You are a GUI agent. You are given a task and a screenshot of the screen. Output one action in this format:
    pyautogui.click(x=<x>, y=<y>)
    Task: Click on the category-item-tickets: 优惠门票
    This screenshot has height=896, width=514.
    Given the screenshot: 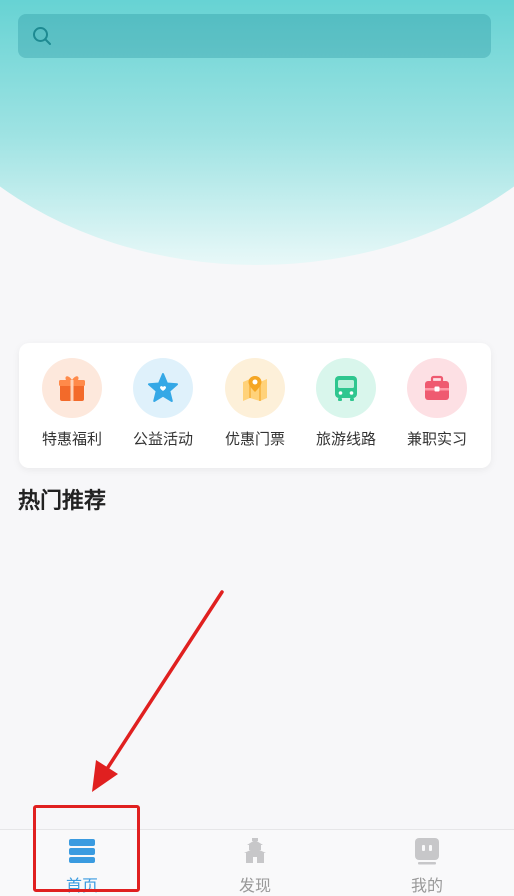 What is the action you would take?
    pyautogui.click(x=255, y=408)
    